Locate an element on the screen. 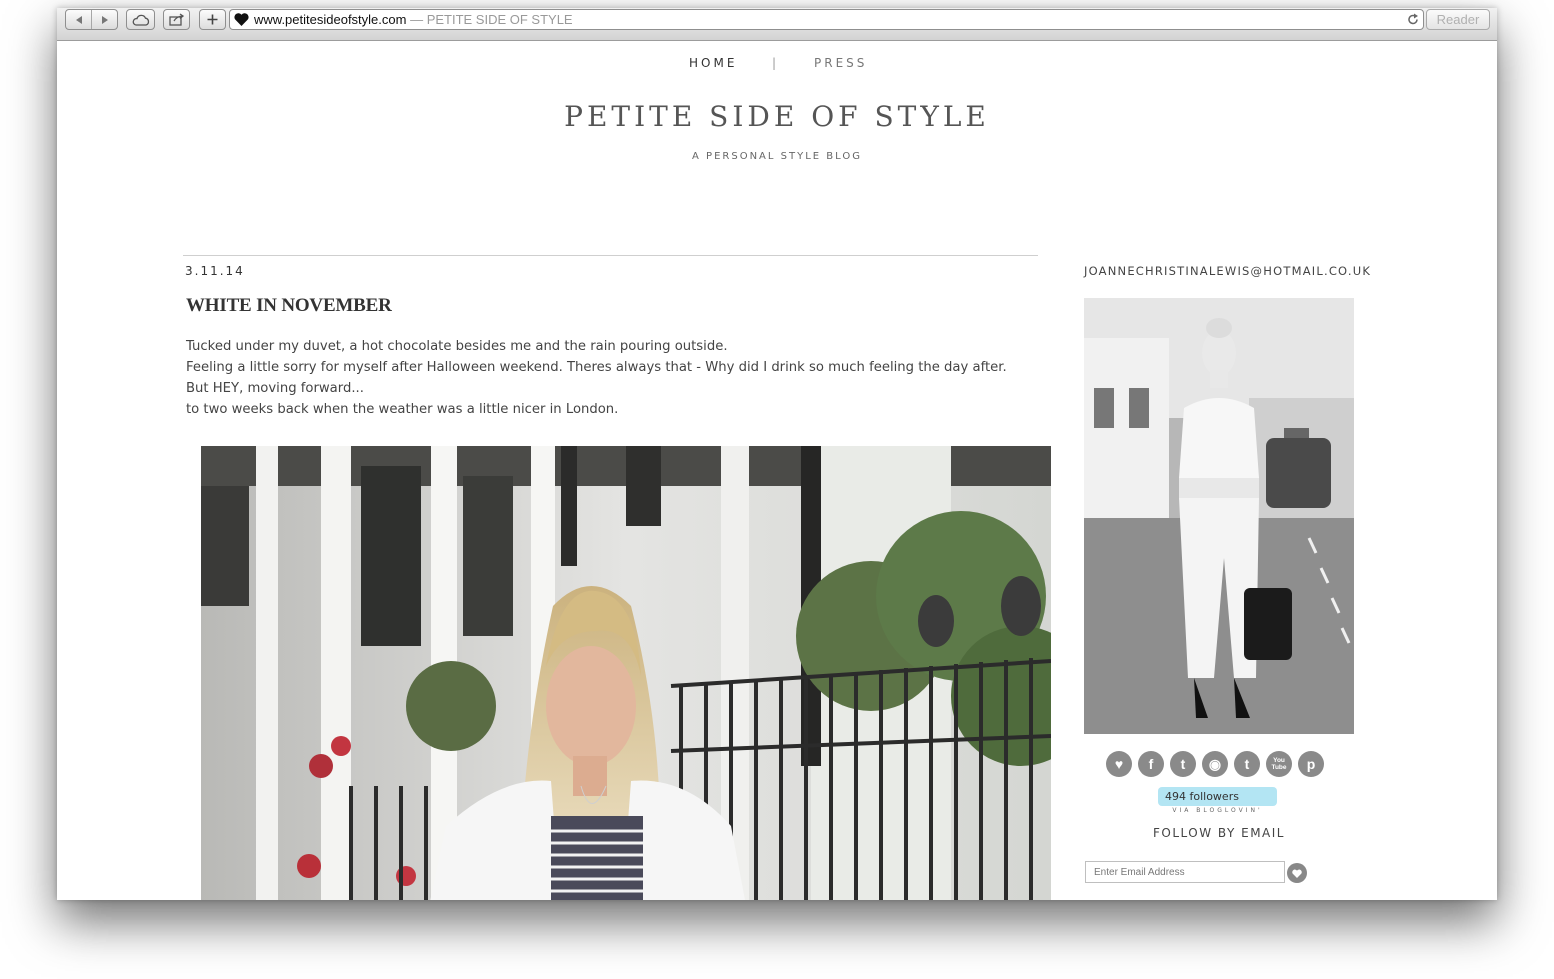  back-arrow-icon is located at coordinates (78, 19).